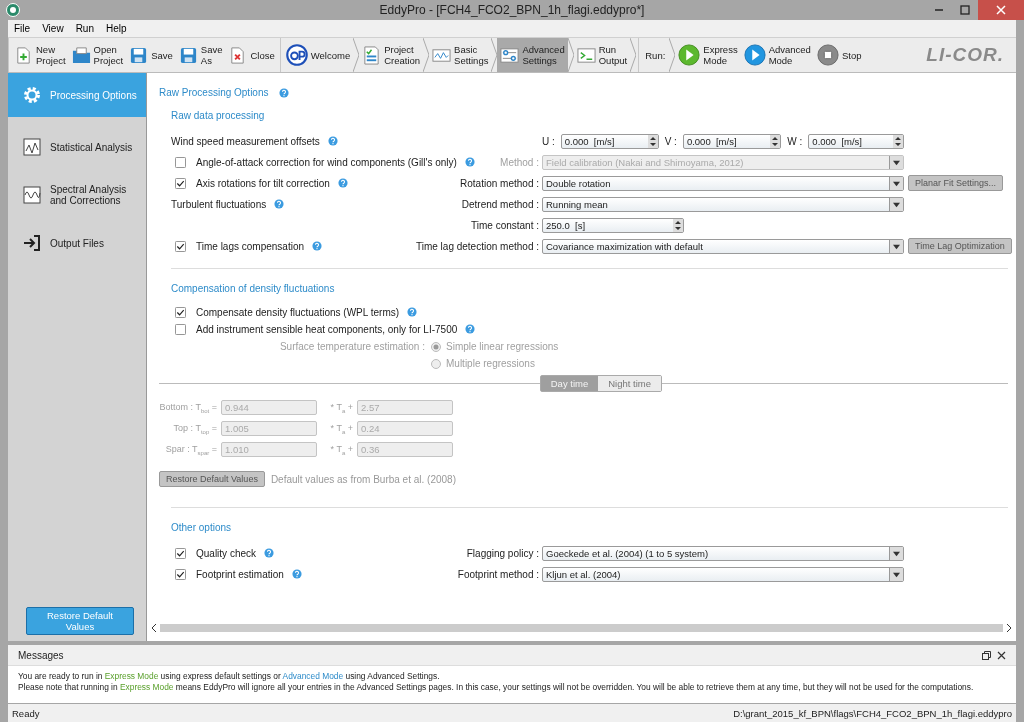  Describe the element at coordinates (581, 628) in the screenshot. I see `scrollbar` at that location.